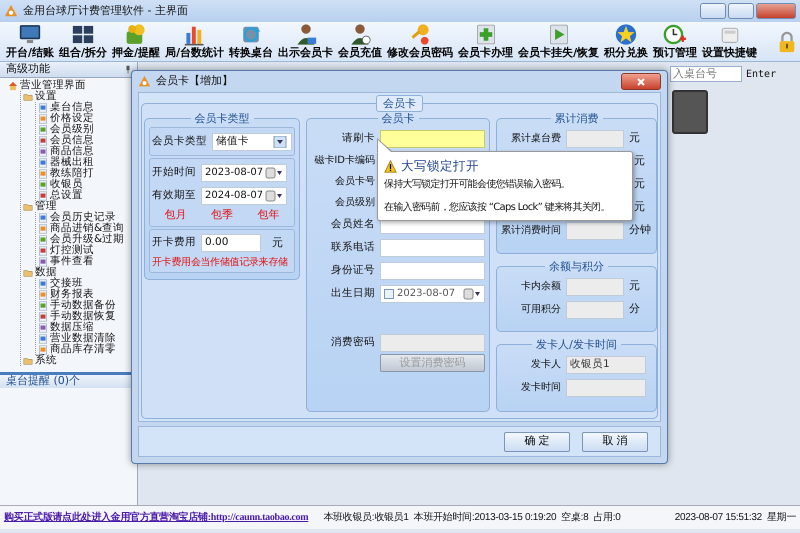  What do you see at coordinates (626, 40) in the screenshot?
I see `toolbar-button: 积分兑换` at bounding box center [626, 40].